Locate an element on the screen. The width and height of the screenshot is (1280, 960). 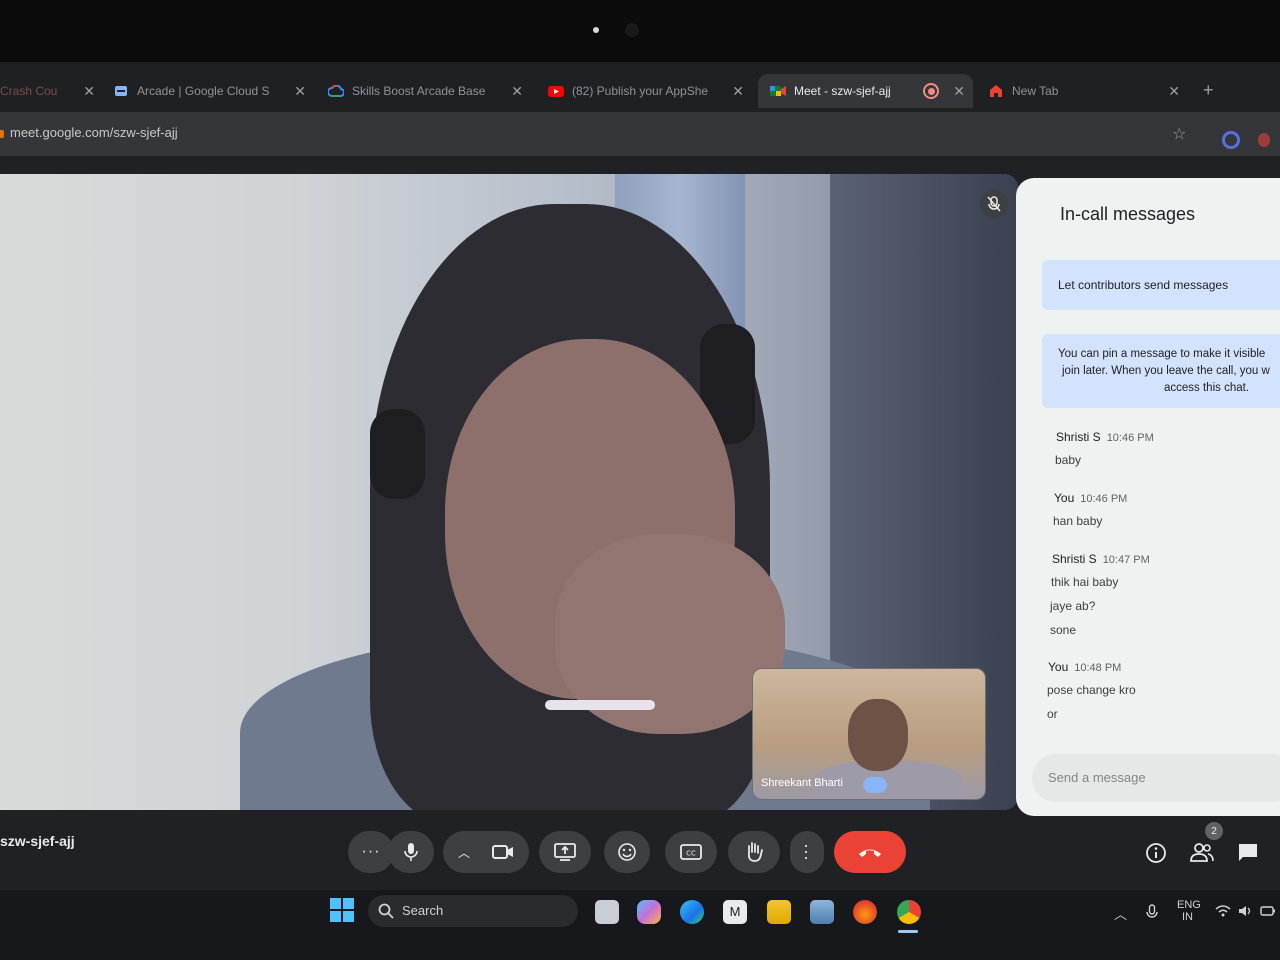
end-call-icon is located at coordinates (870, 853).